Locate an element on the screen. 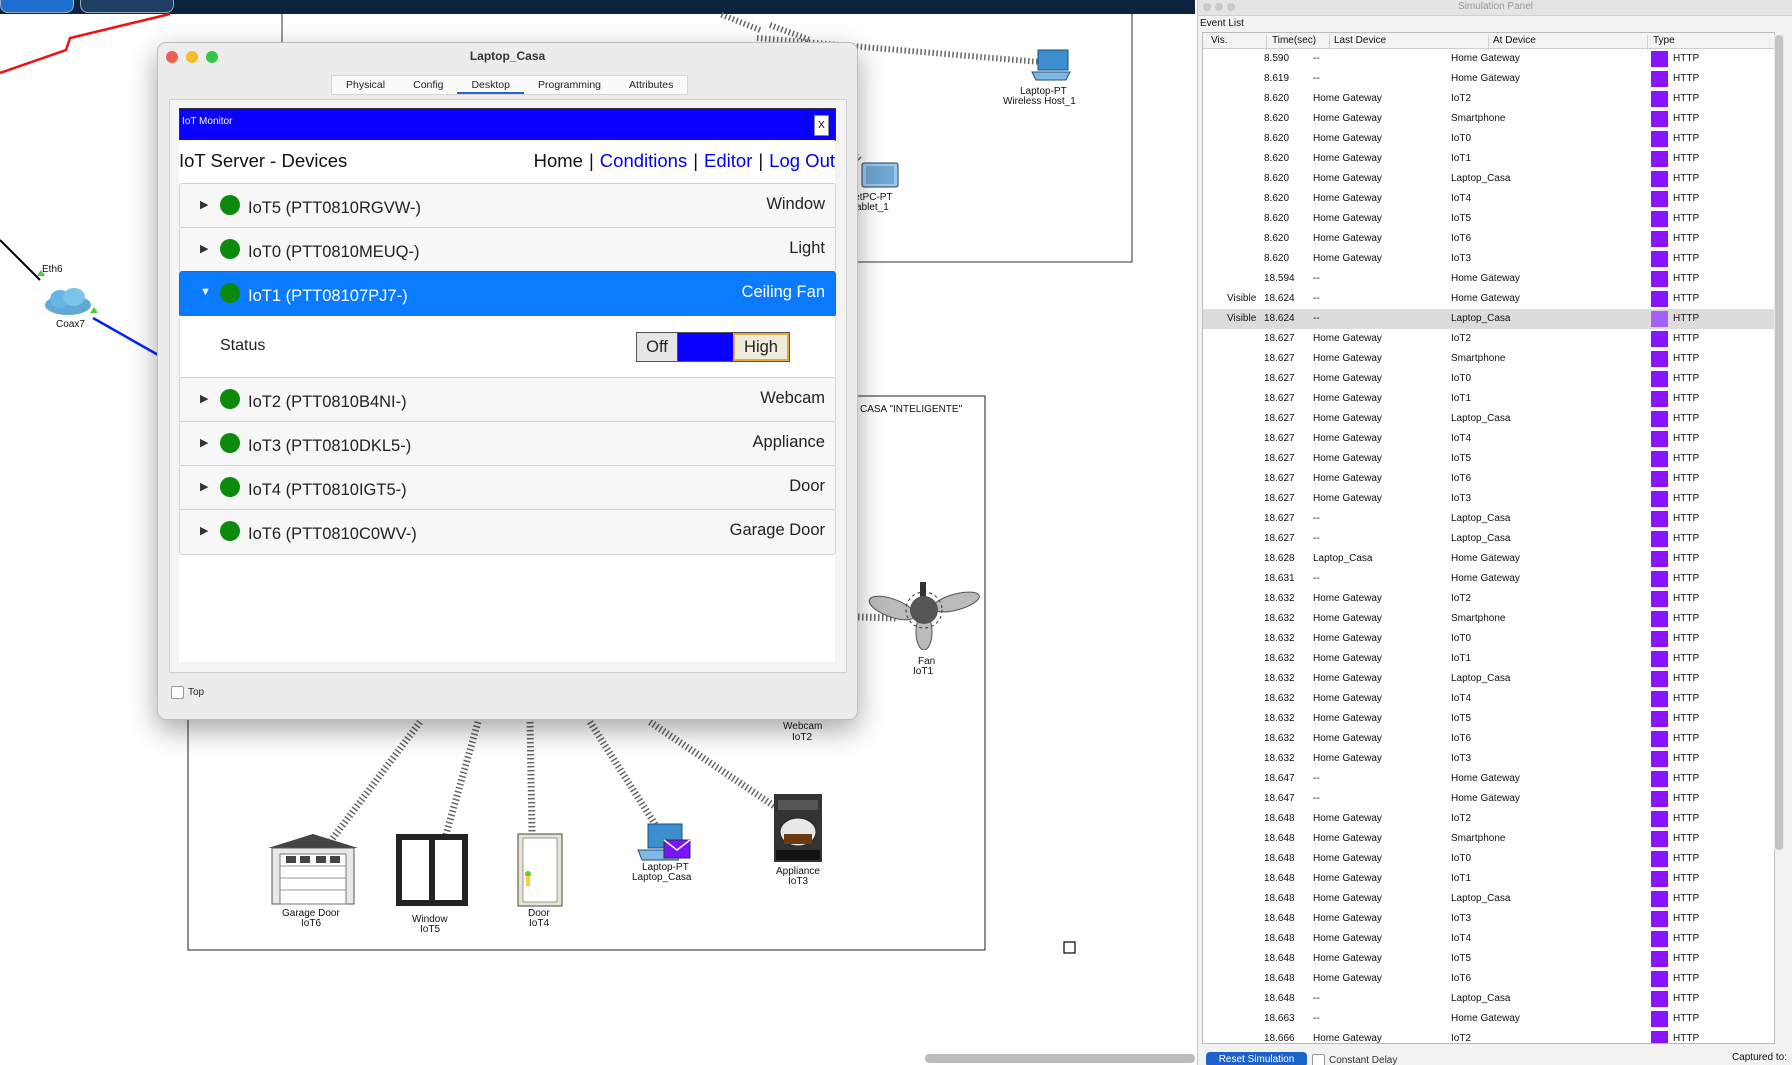  event-row: 18.631 -- Home Gateway HTTP is located at coordinates (1488, 579).